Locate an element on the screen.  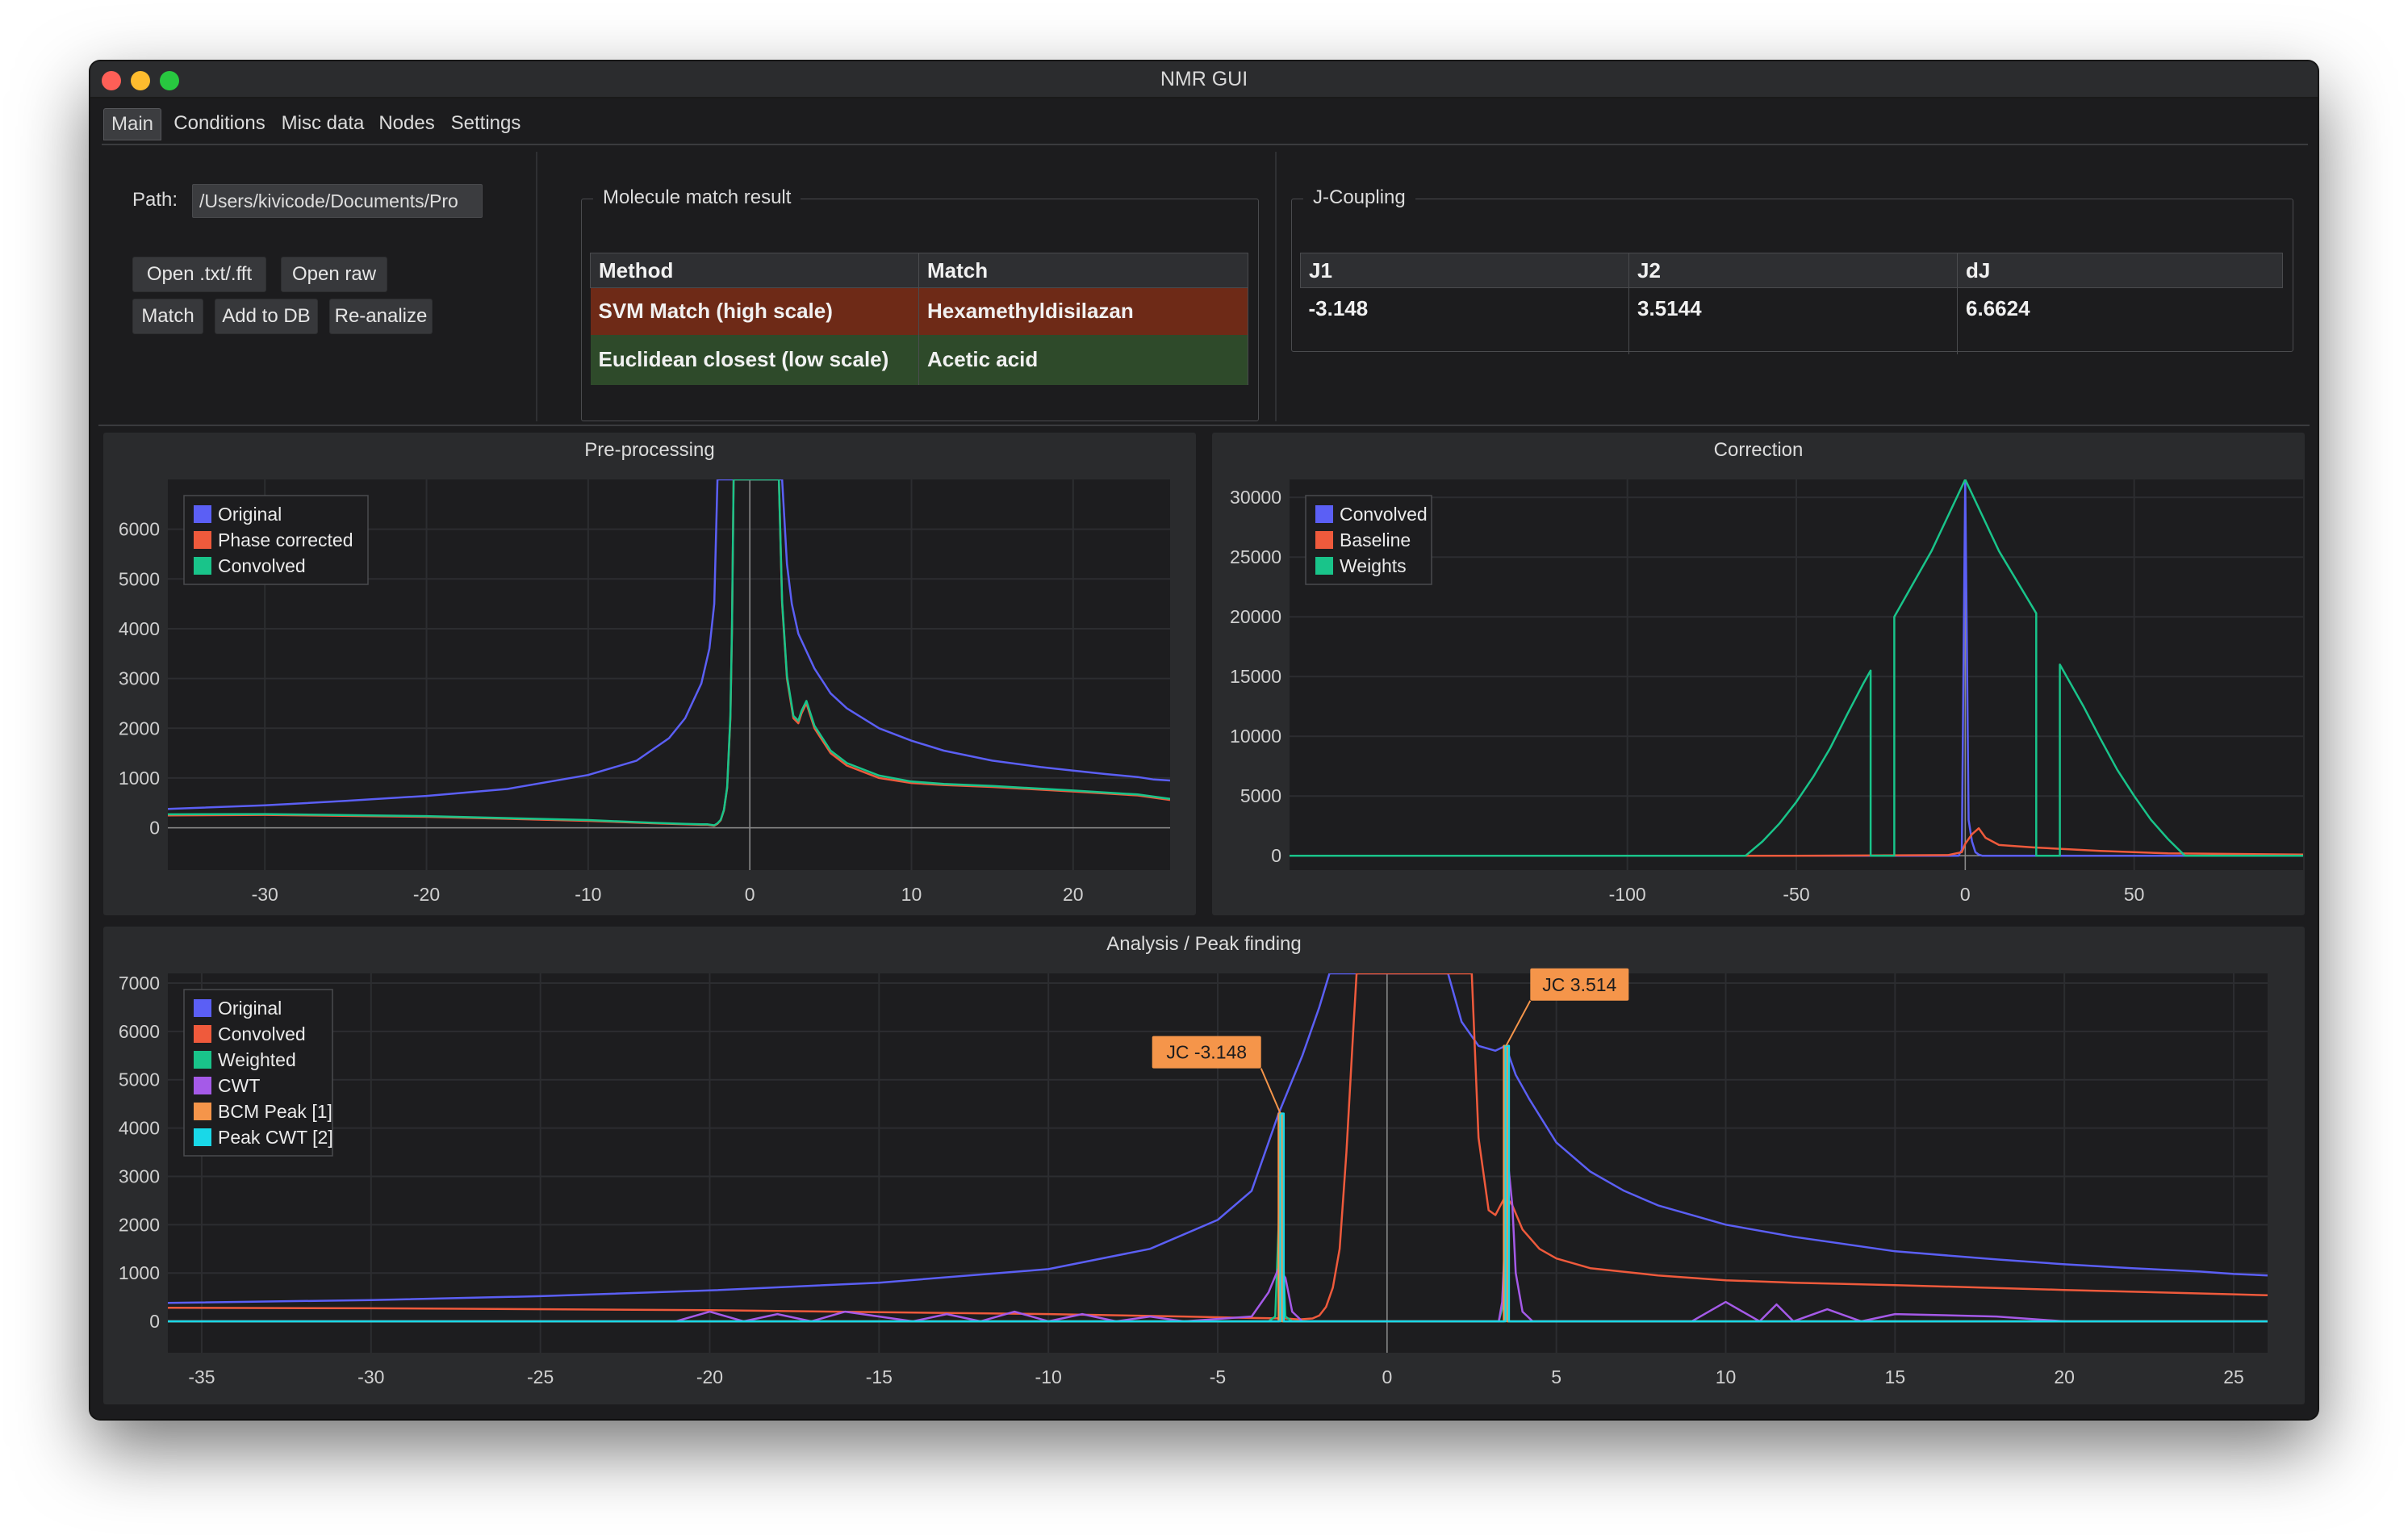
open-txt-fft-button: Open .txt/.fft is located at coordinates (199, 274).